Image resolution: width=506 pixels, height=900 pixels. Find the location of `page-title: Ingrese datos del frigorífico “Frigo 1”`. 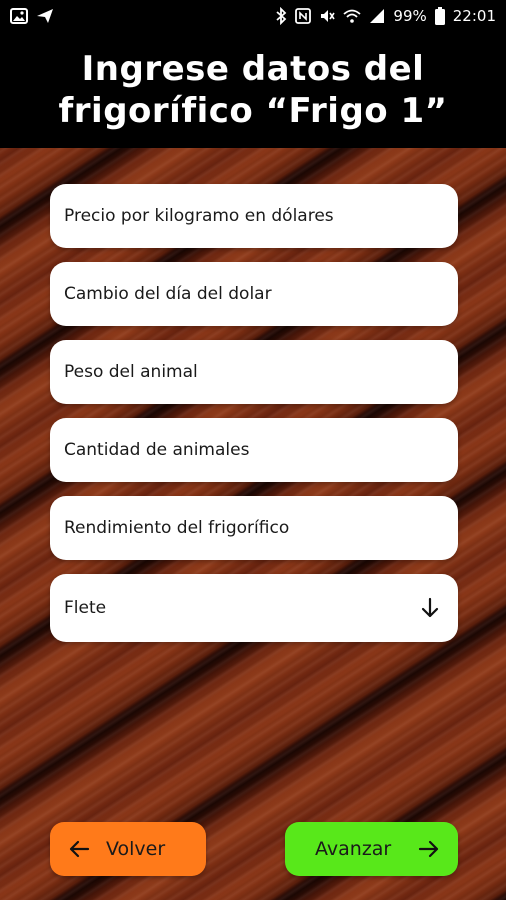

page-title: Ingrese datos del frigorífico “Frigo 1” is located at coordinates (253, 90).